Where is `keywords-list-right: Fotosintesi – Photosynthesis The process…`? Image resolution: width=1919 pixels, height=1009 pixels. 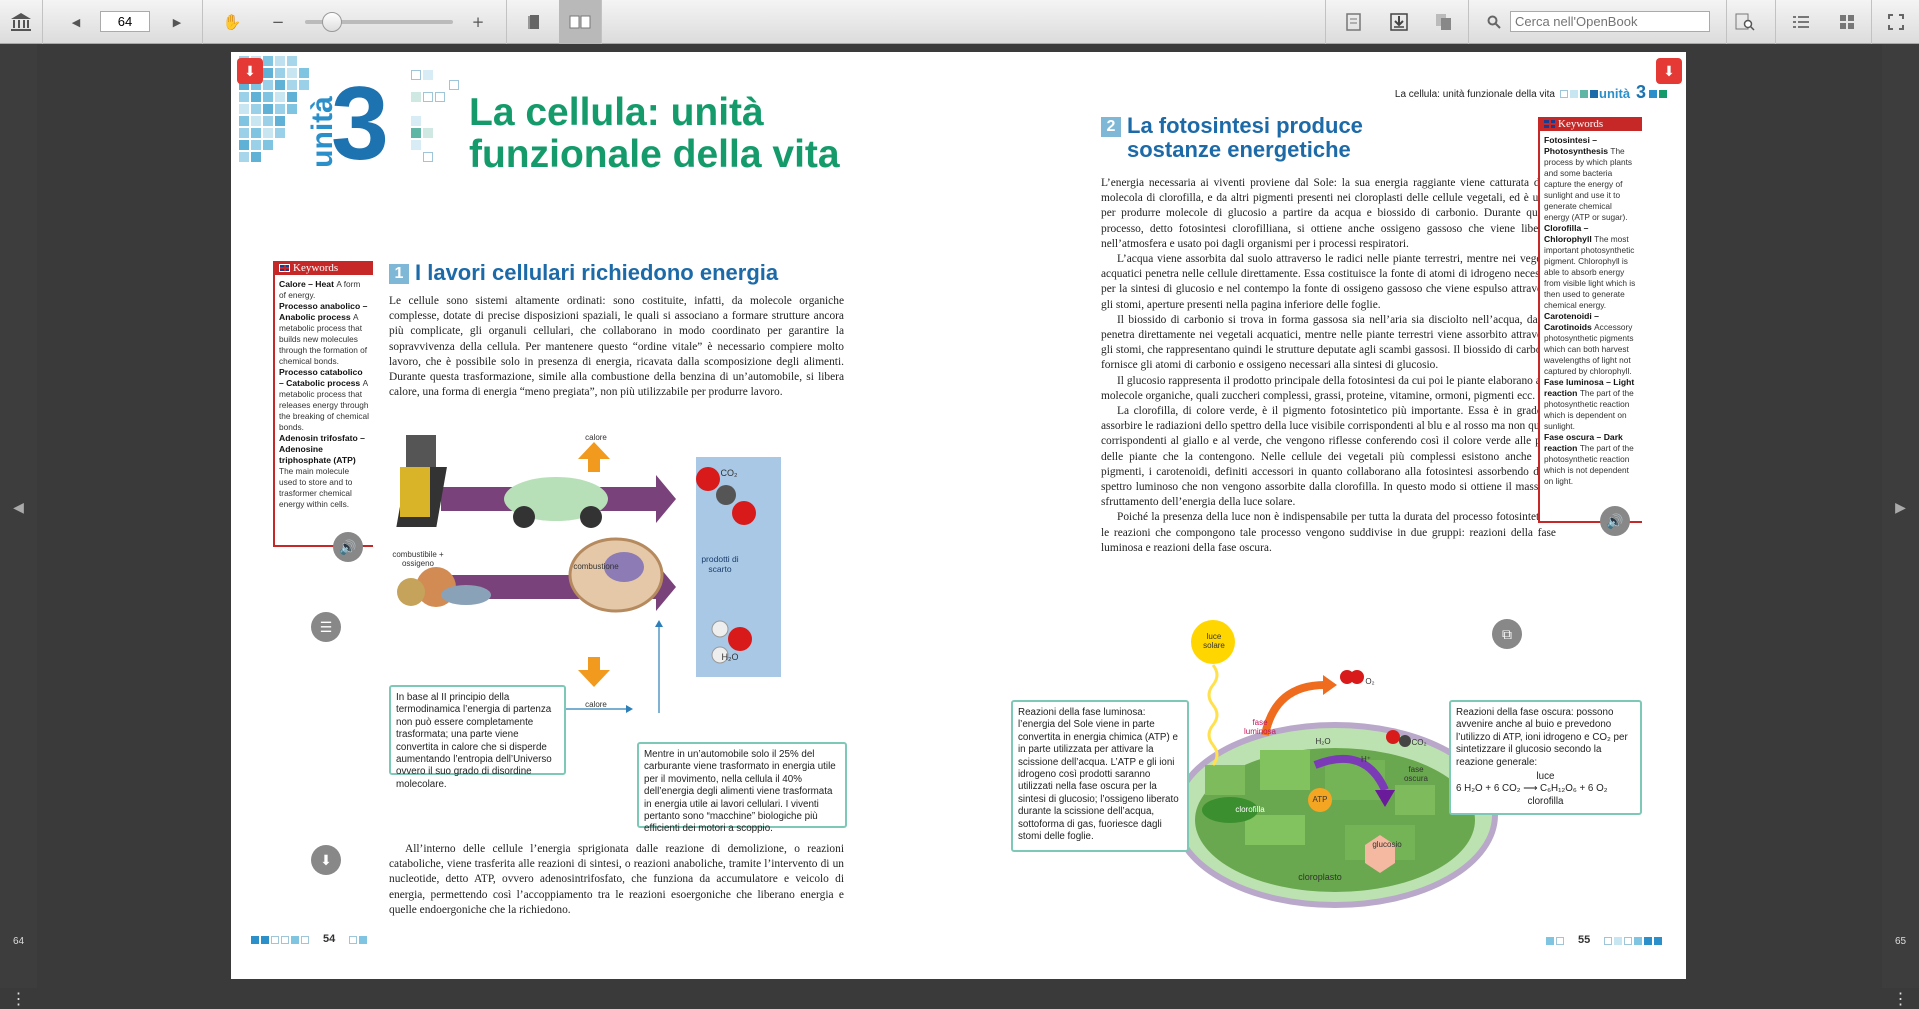 keywords-list-right: Fotosintesi – Photosynthesis The process… is located at coordinates (1591, 311).